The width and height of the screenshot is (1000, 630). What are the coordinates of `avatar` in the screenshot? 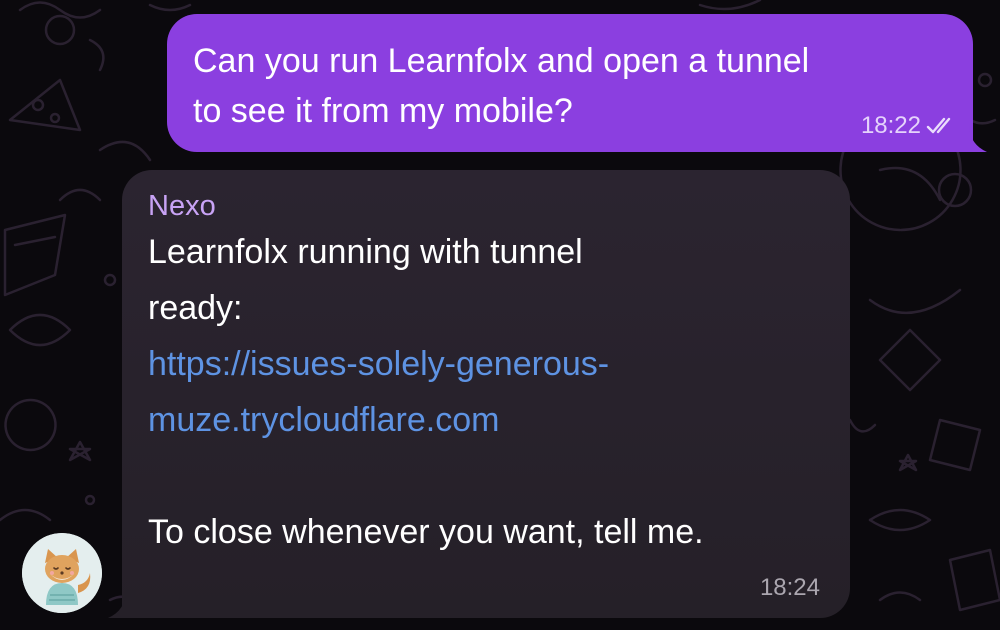 It's located at (62, 573).